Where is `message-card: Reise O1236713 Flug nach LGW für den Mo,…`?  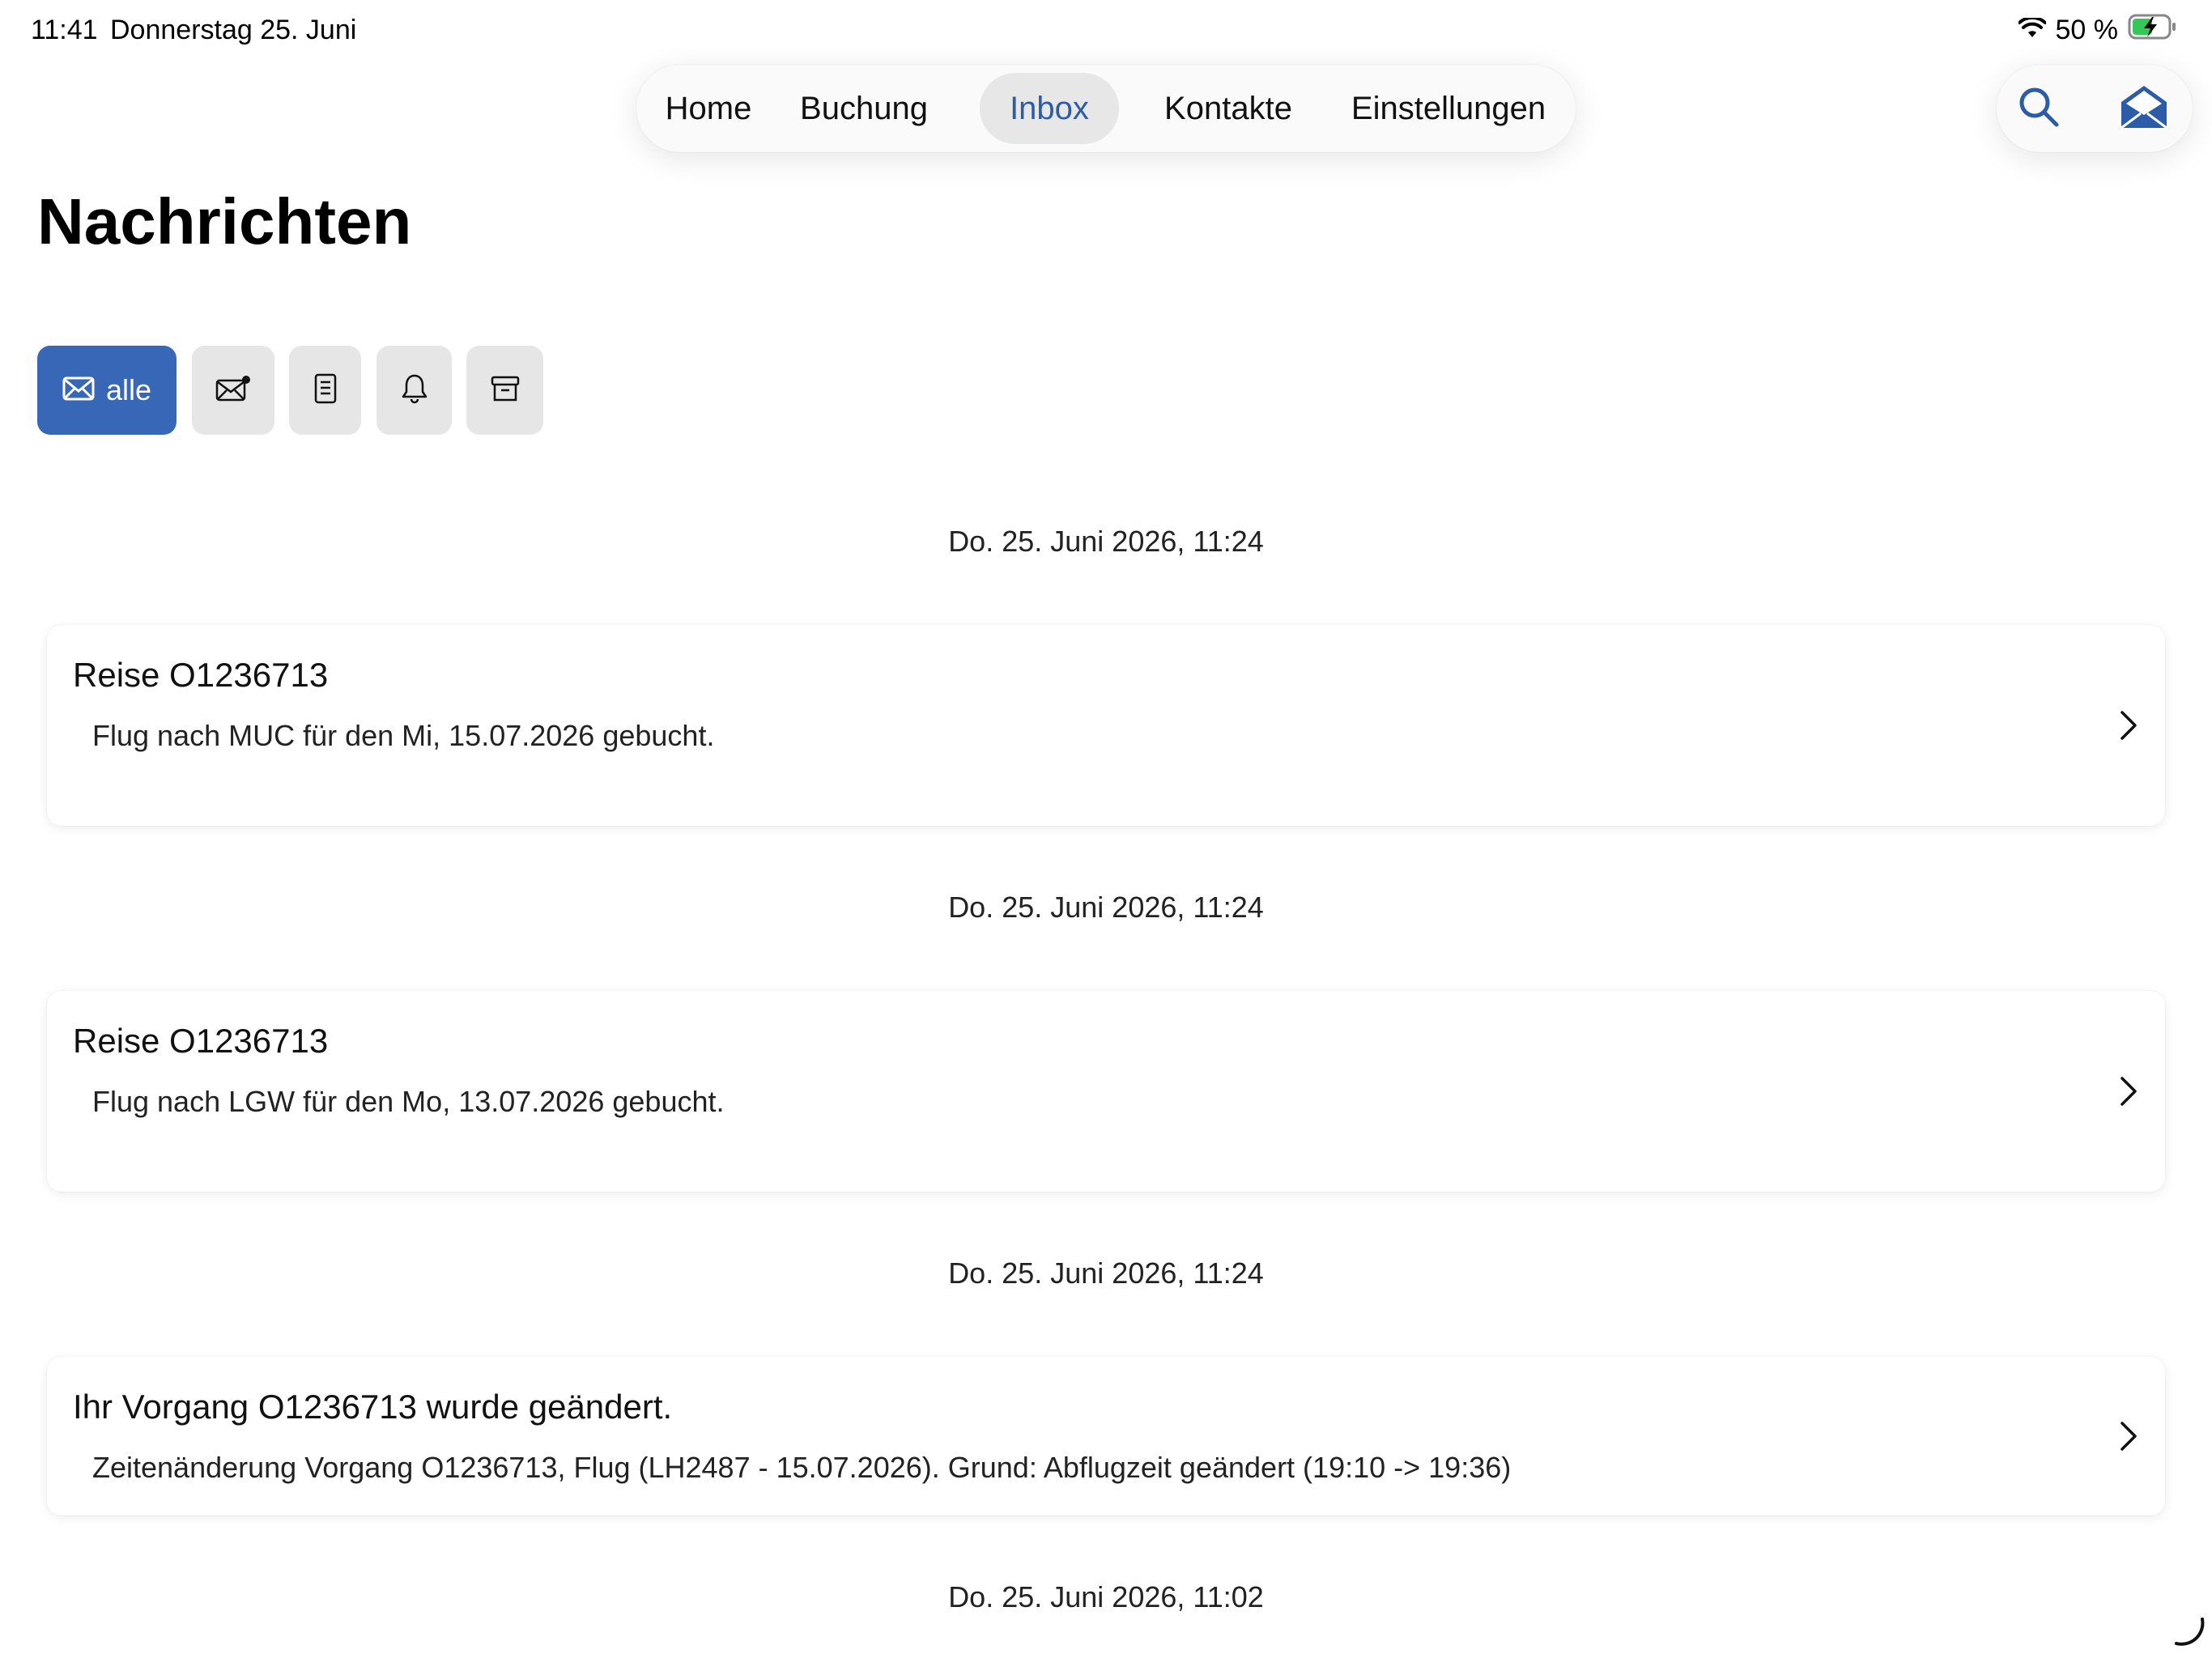
message-card: Reise O1236713 Flug nach LGW für den Mo,… is located at coordinates (1106, 1091).